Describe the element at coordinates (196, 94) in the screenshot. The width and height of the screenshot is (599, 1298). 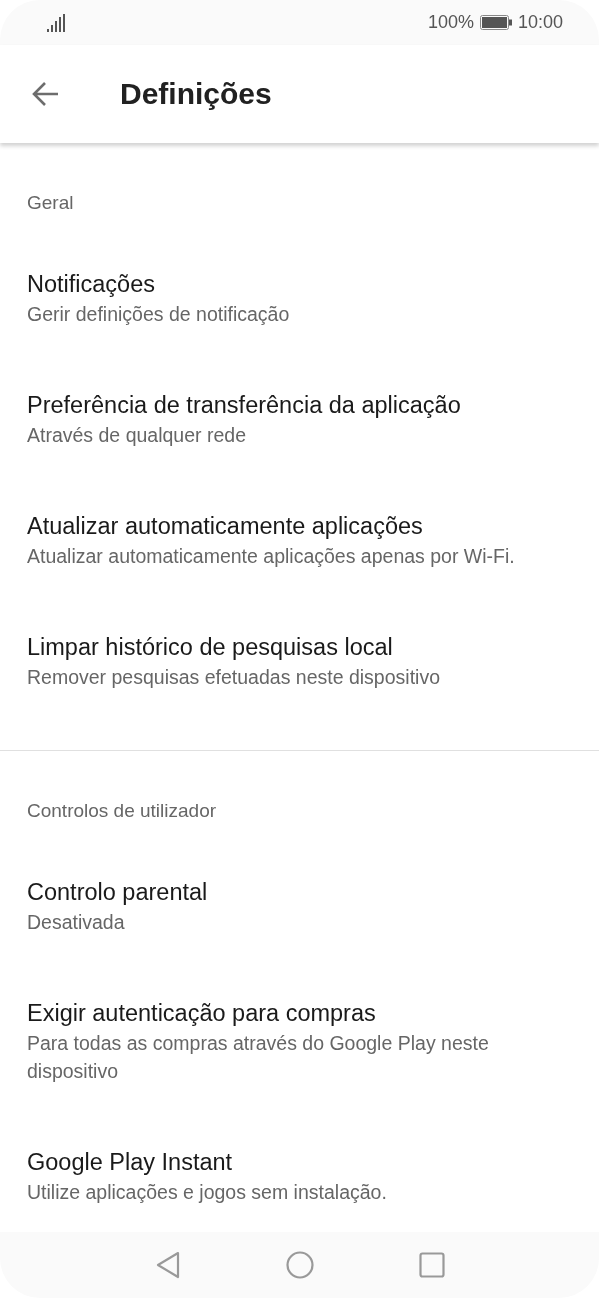
I see `page-title: Definições` at that location.